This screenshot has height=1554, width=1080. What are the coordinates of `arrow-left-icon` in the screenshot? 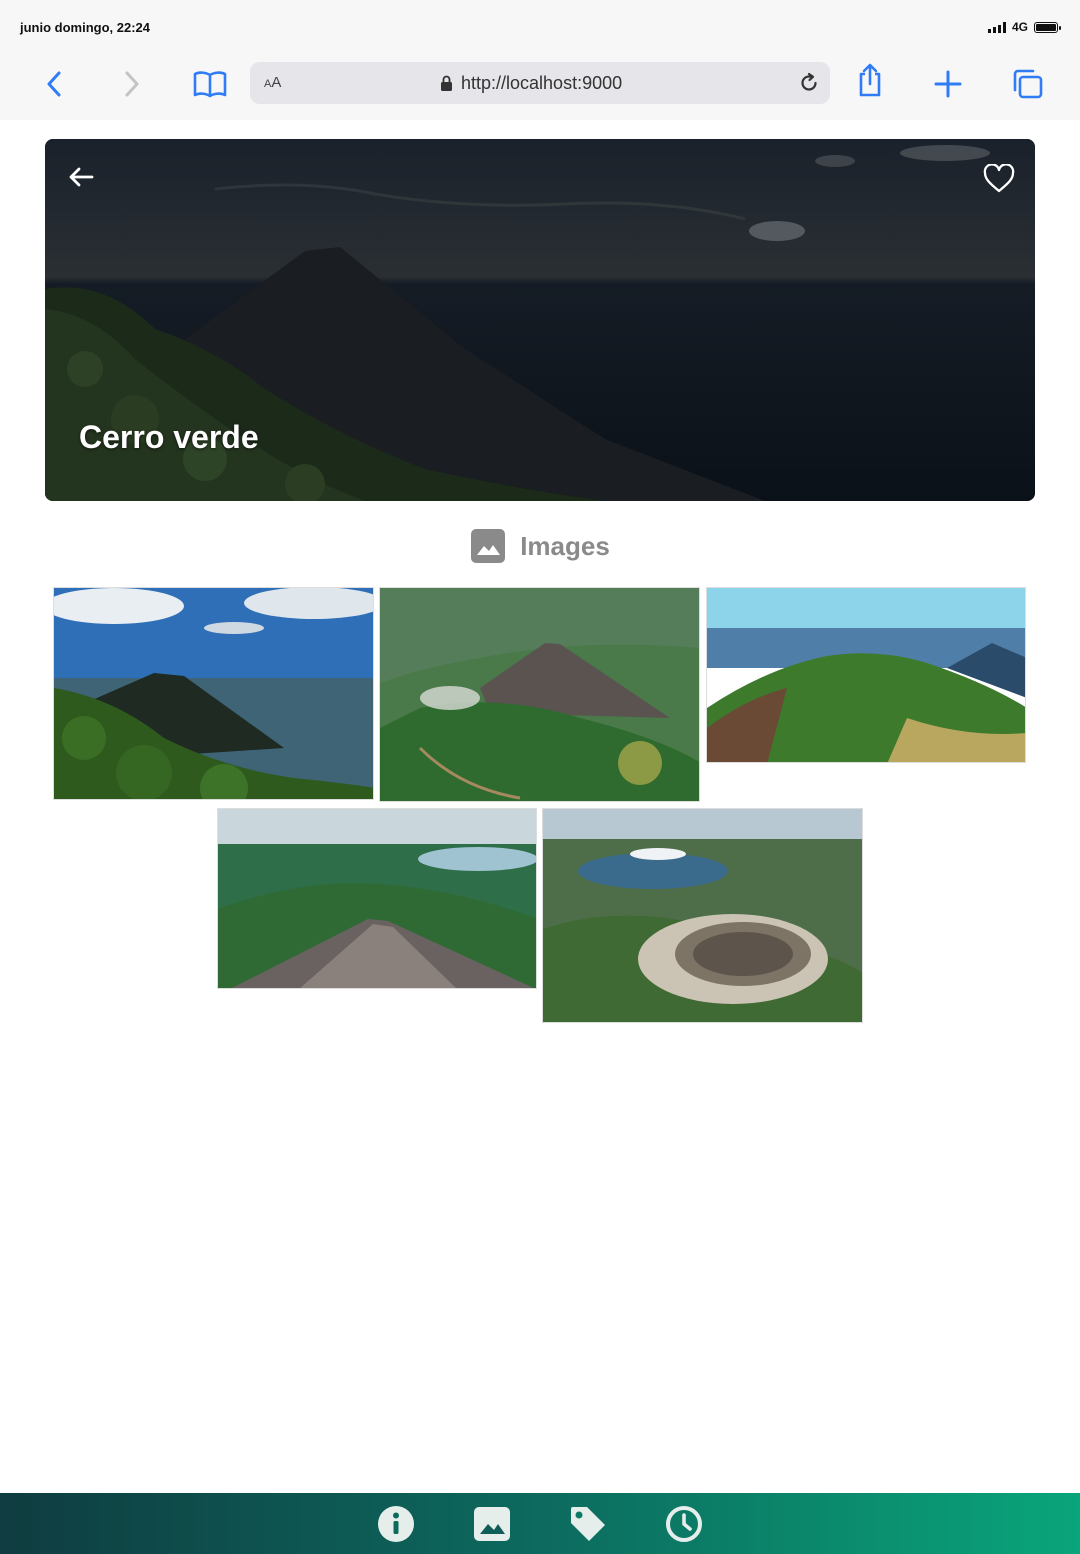 It's located at (81, 177).